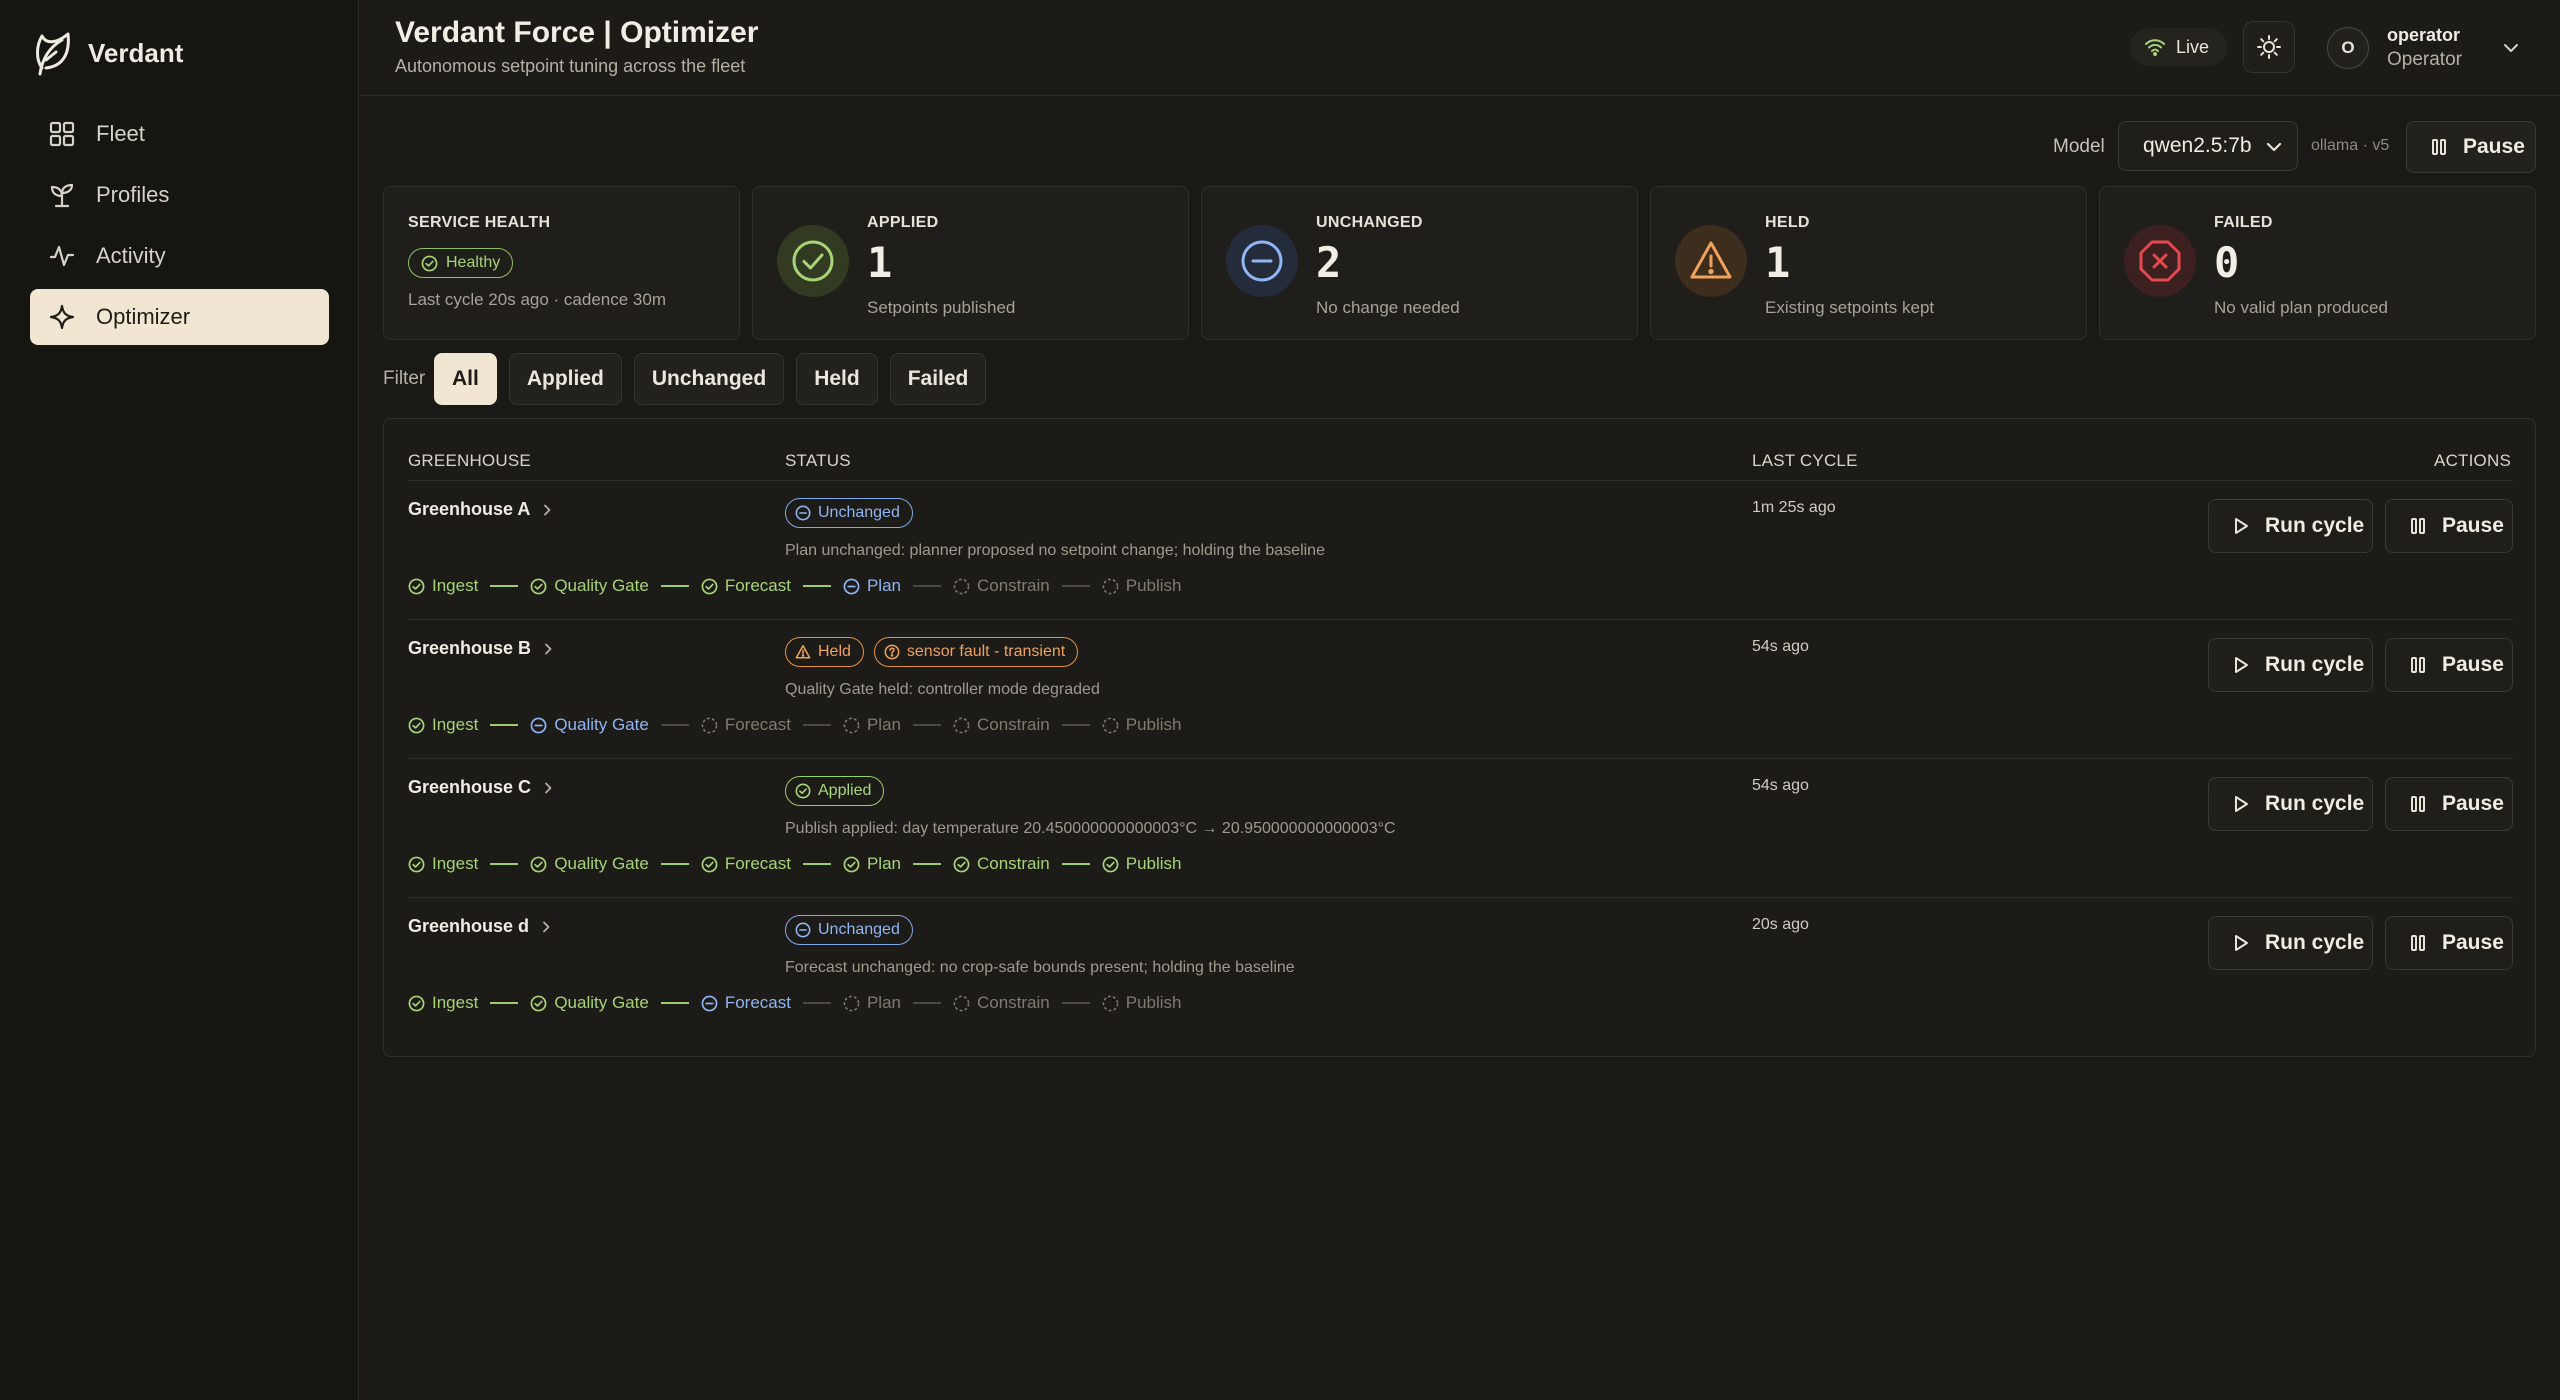 The width and height of the screenshot is (2560, 1400). Describe the element at coordinates (2301, 307) in the screenshot. I see `card-desc: No valid plan produced` at that location.